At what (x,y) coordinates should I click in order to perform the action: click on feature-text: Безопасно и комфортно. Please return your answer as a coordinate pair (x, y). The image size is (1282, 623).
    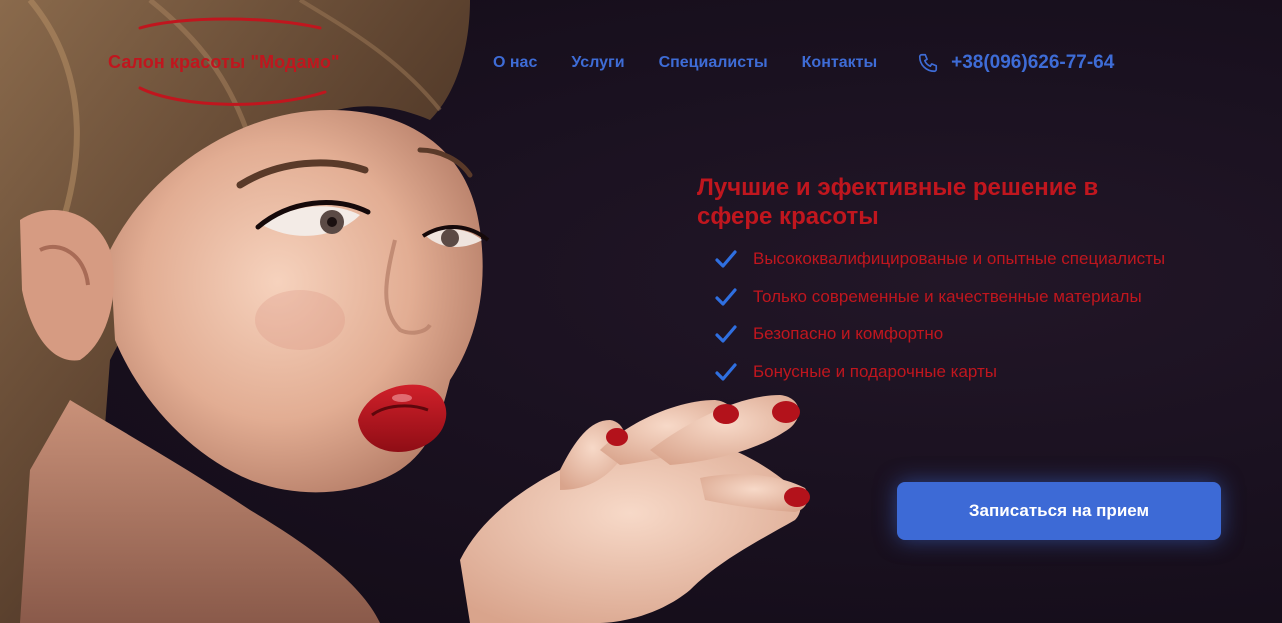
    Looking at the image, I should click on (848, 334).